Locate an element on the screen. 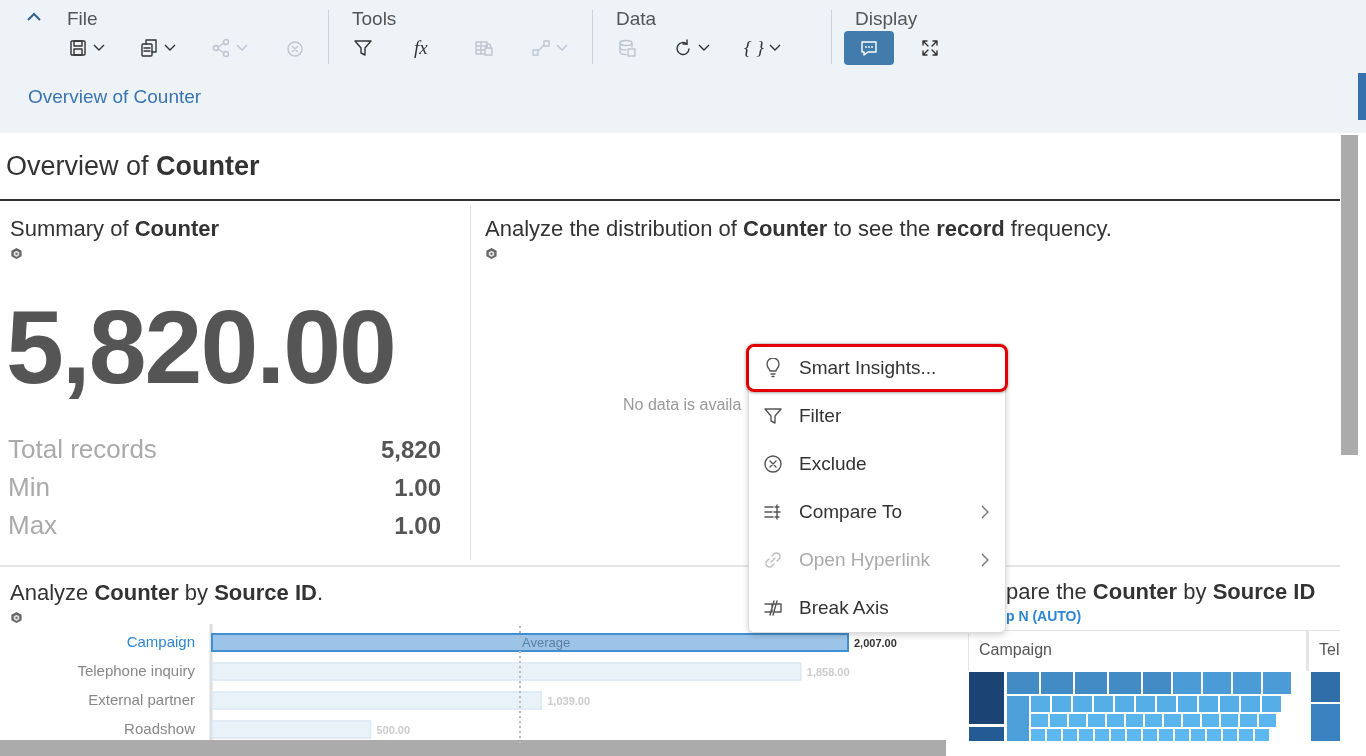 The height and width of the screenshot is (756, 1366). stat-label: Total records is located at coordinates (82, 449).